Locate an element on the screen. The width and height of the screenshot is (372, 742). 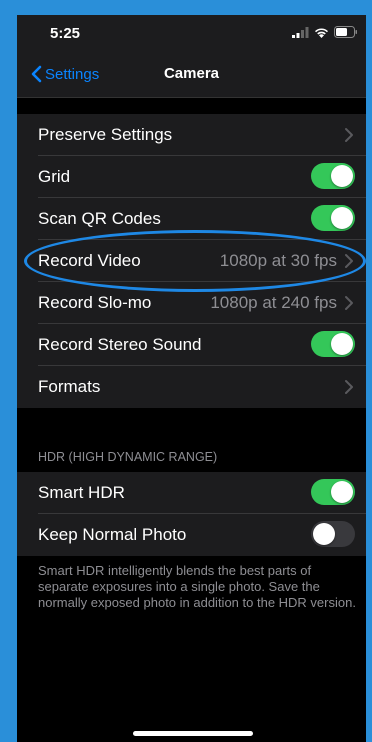
row-record-slo-mo: Record Slo-mo 1080p at 240 fps is located at coordinates (191, 303).